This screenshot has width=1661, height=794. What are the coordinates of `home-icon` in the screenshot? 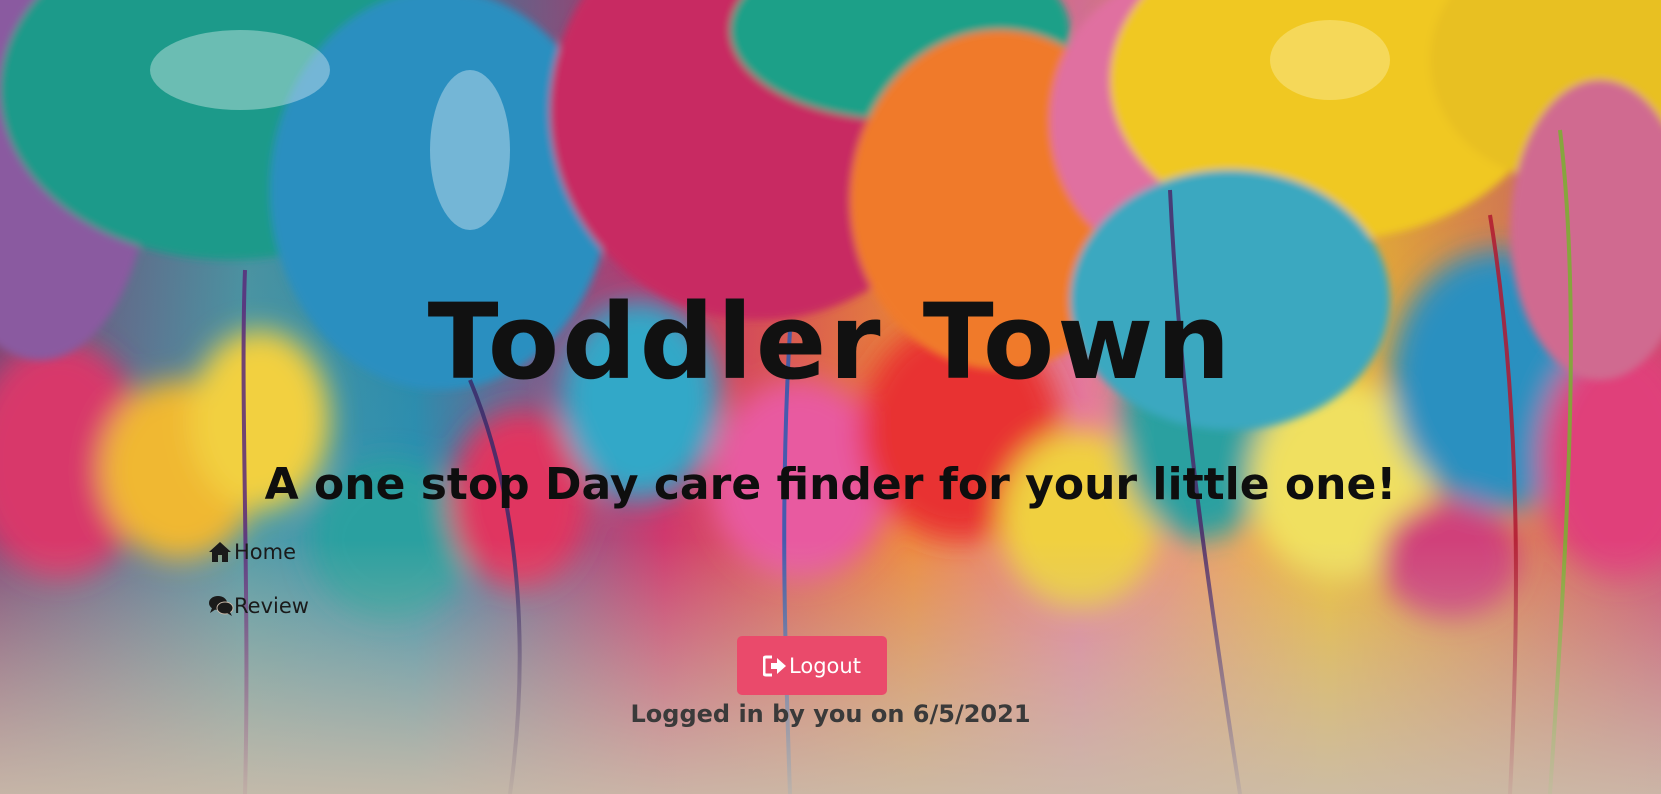 It's located at (221, 552).